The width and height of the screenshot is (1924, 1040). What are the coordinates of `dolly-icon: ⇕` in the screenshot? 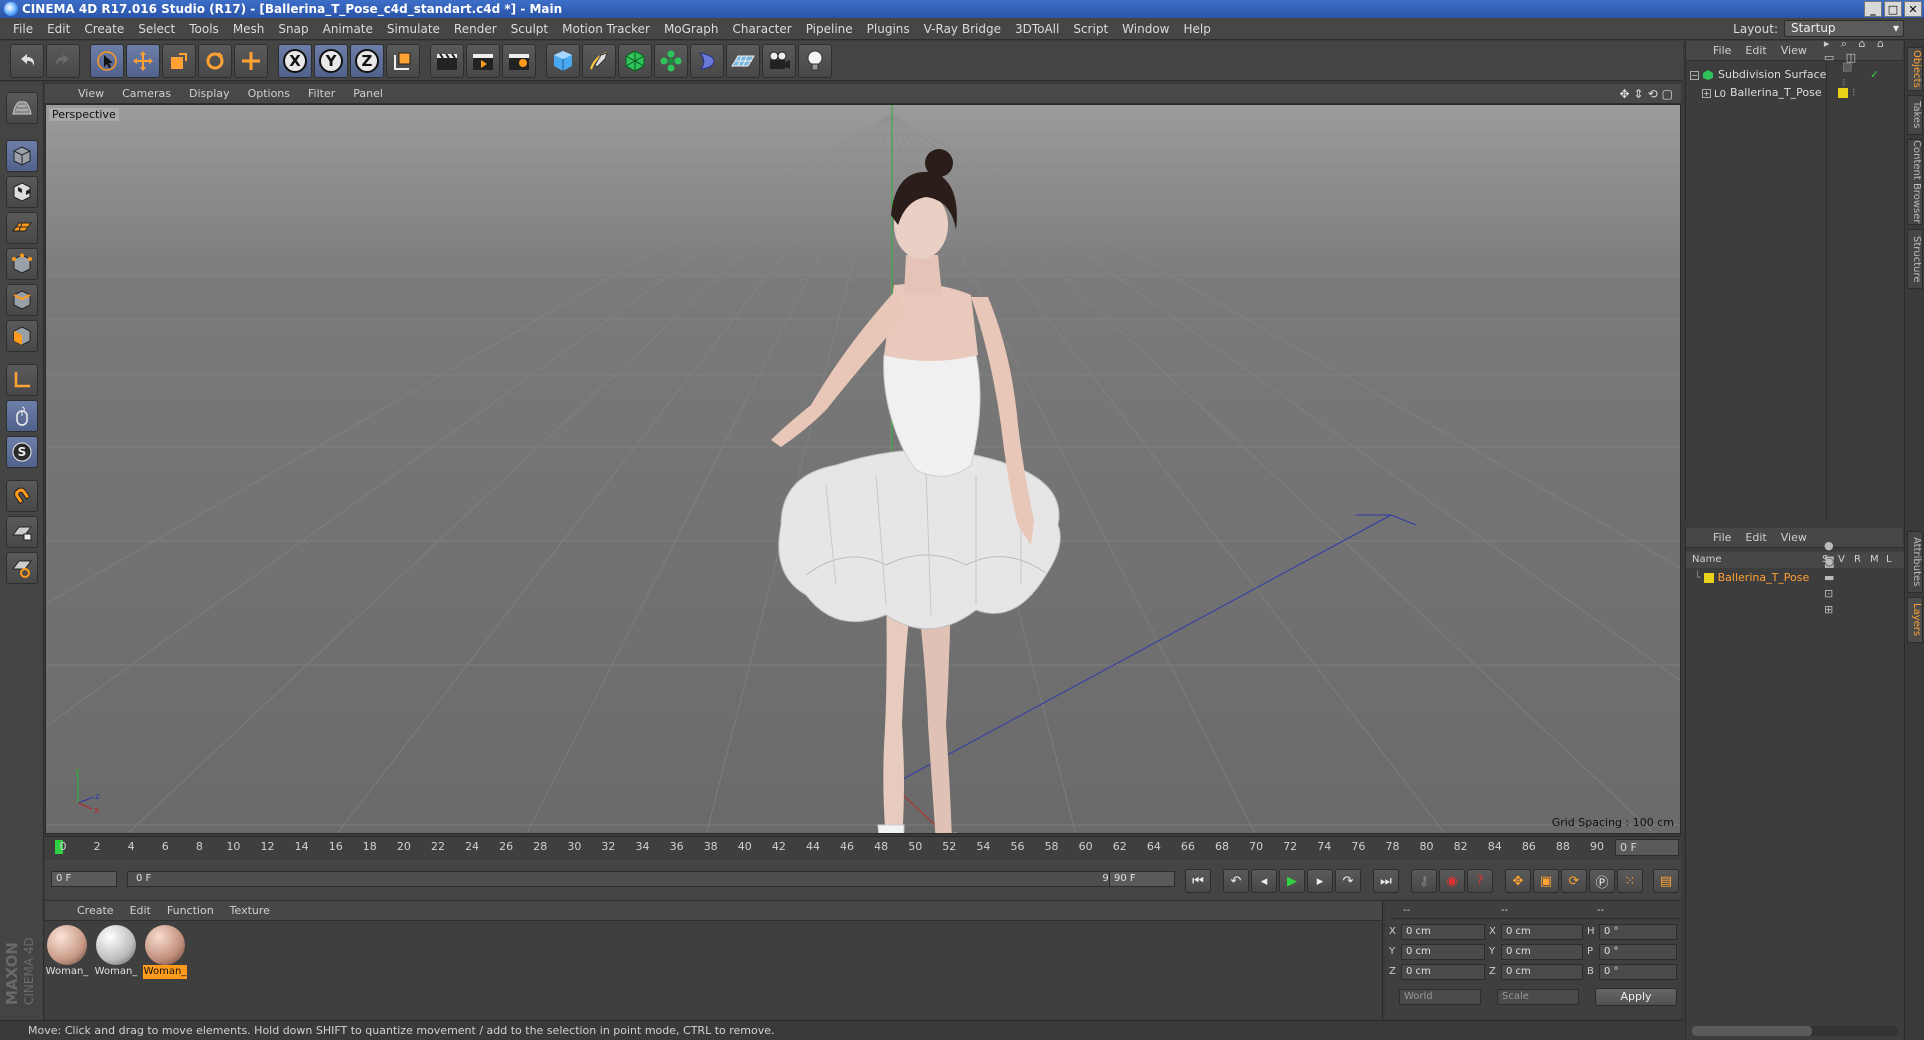 It's located at (1639, 94).